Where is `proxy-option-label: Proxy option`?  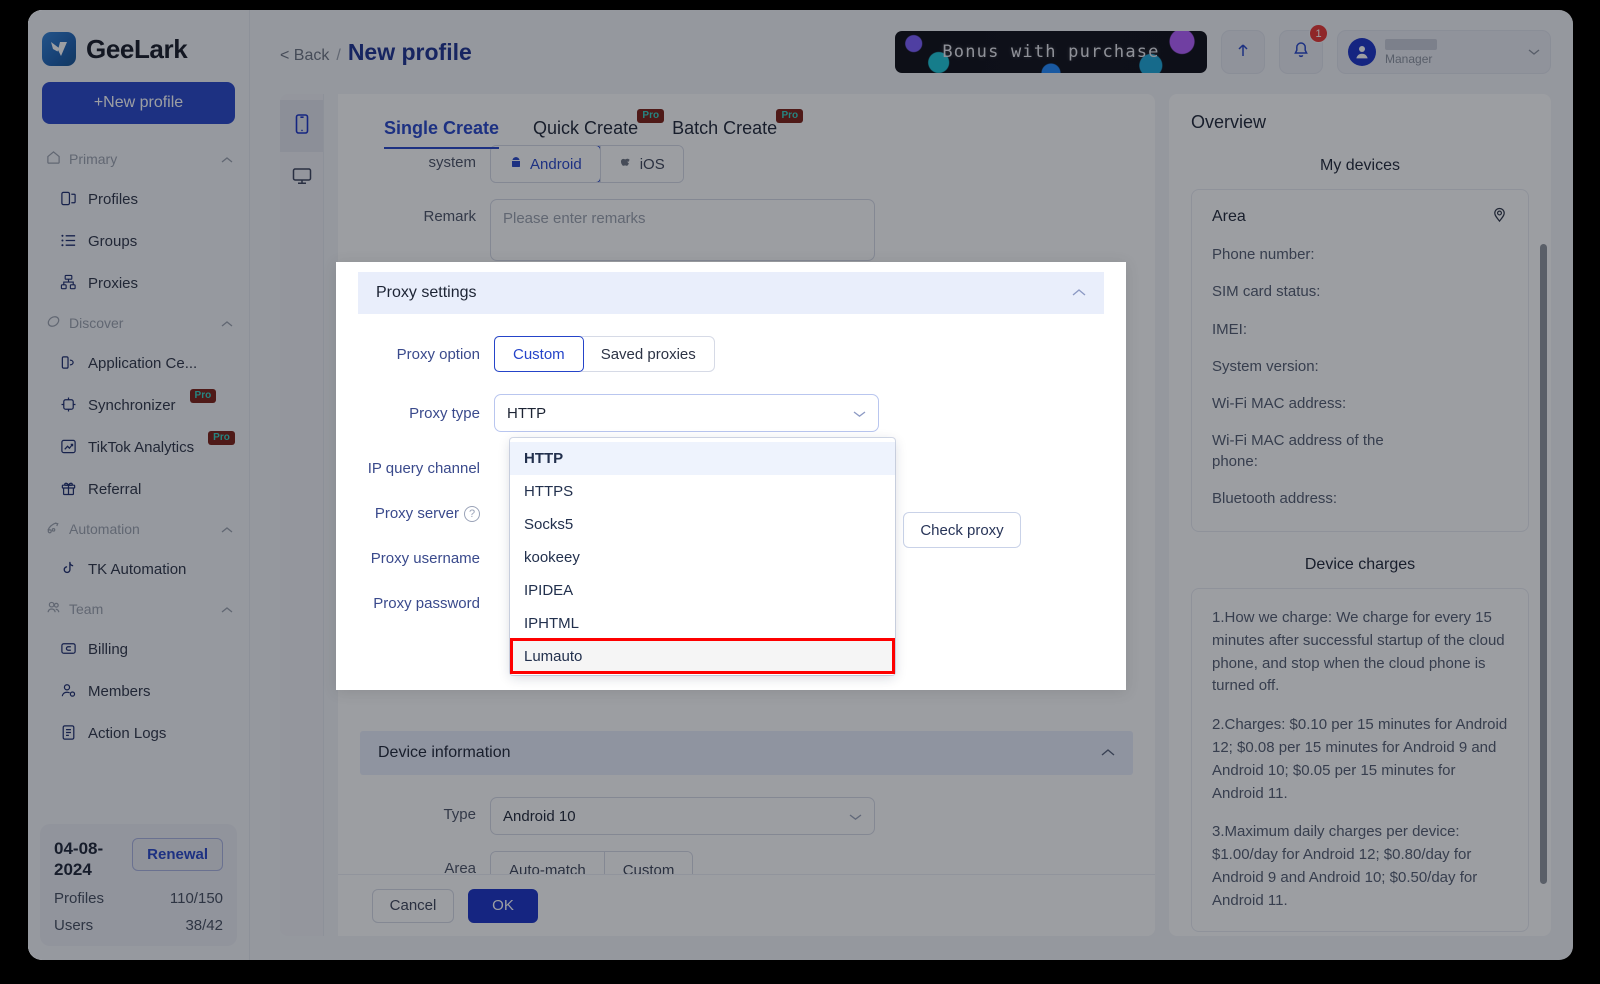 proxy-option-label: Proxy option is located at coordinates (438, 354).